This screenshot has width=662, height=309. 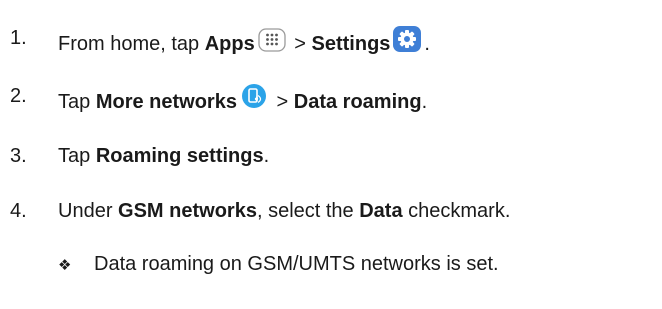 What do you see at coordinates (18, 38) in the screenshot?
I see `step-number: 1.` at bounding box center [18, 38].